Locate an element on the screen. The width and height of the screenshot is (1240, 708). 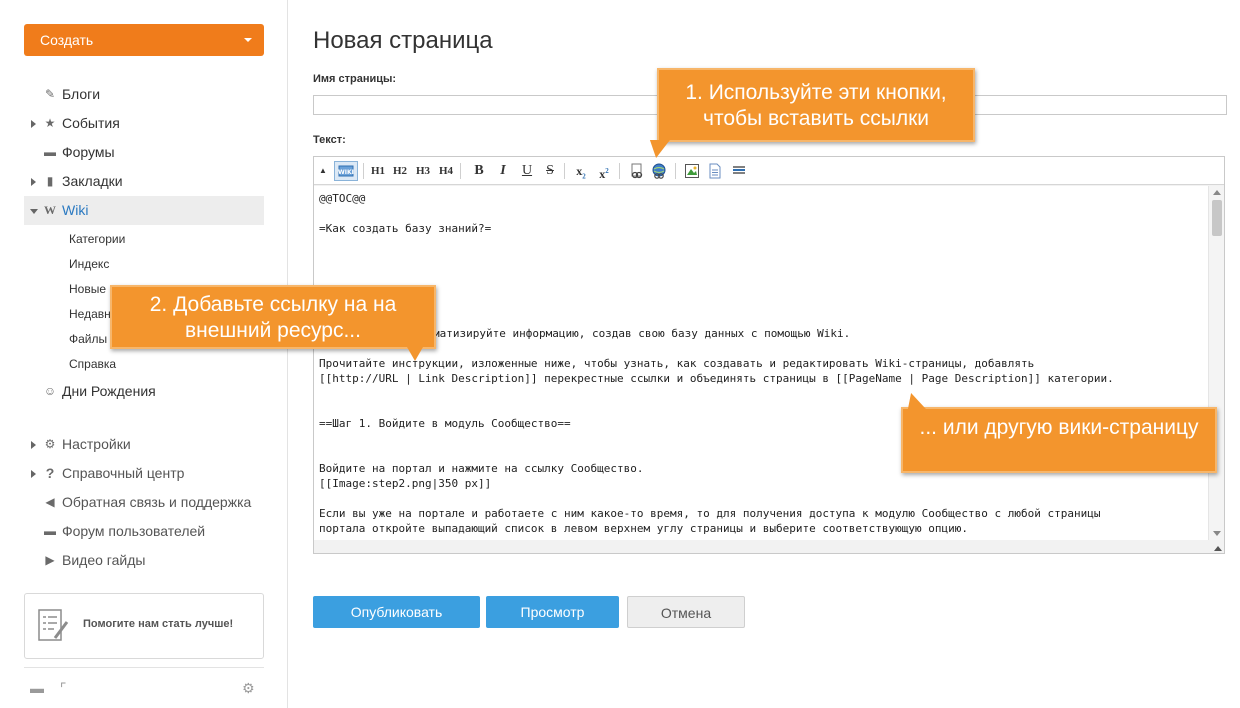
expand-icon: ⌜ is located at coordinates (63, 688).